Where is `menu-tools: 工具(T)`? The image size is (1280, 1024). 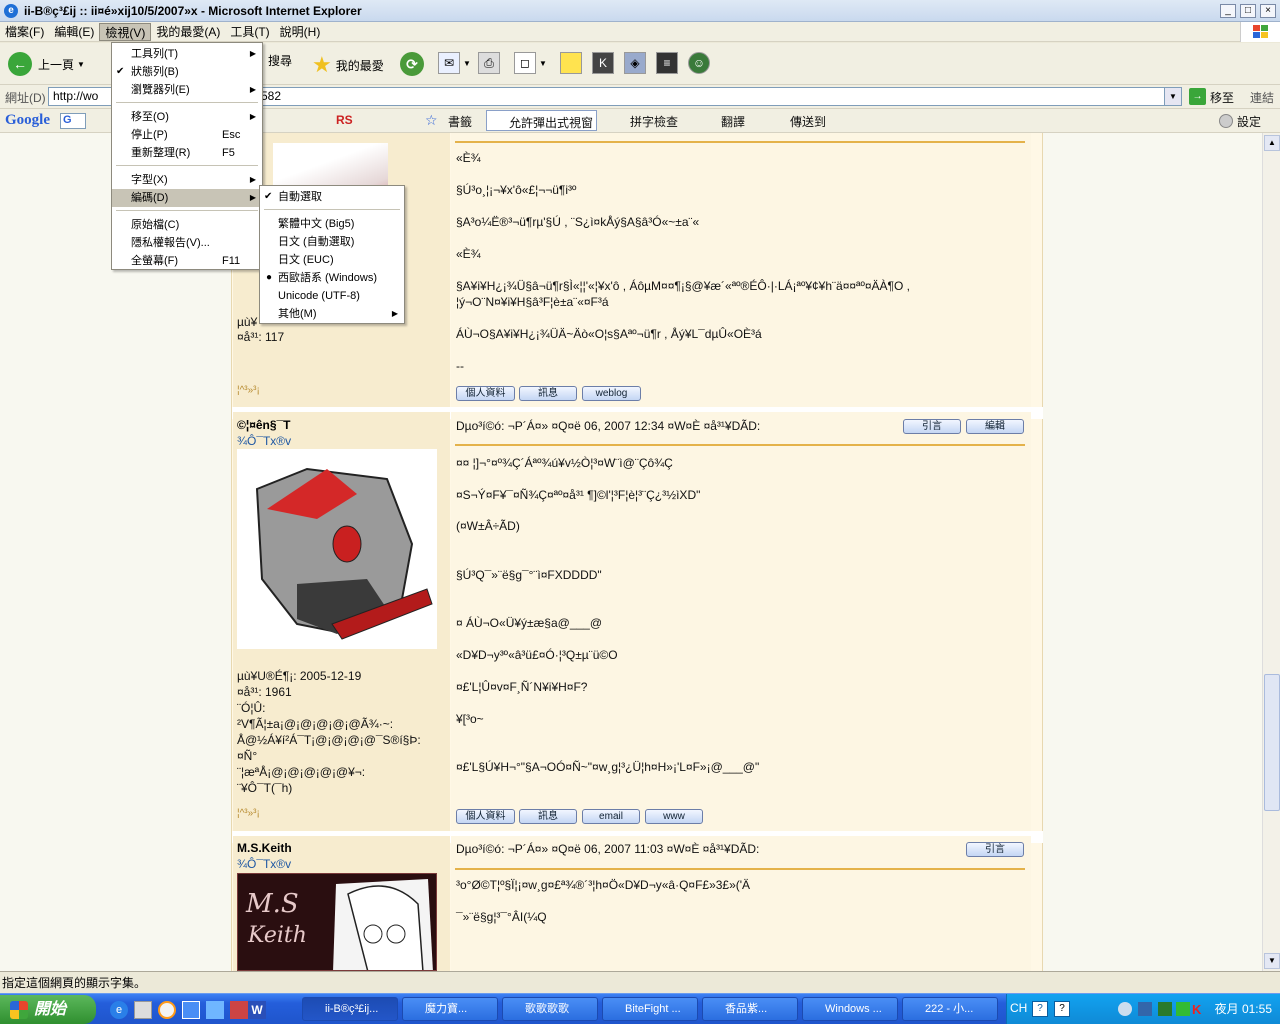
menu-tools: 工具(T) is located at coordinates (249, 32).